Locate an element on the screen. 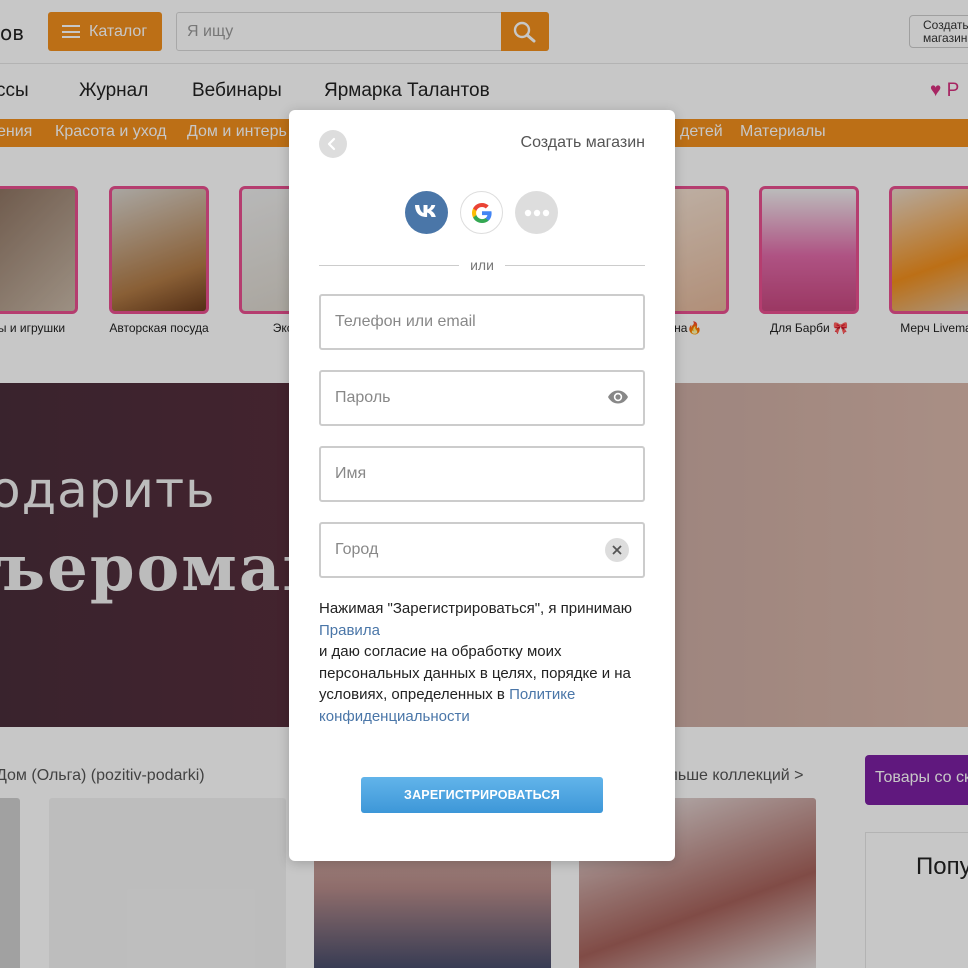  phone-email-input is located at coordinates (461, 322).